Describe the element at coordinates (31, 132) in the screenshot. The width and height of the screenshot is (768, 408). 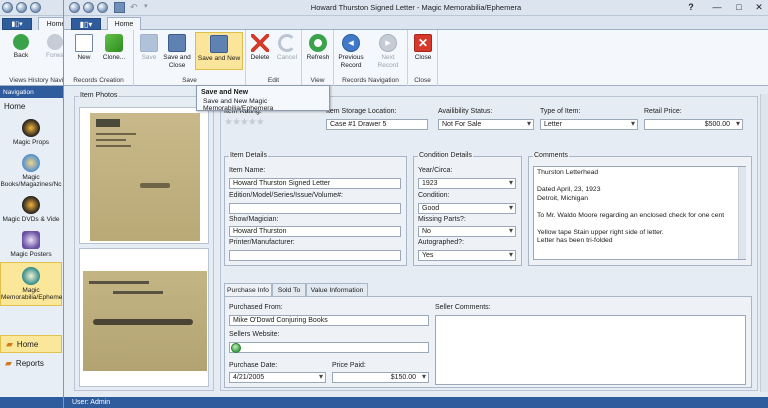
I see `nav-item-magic-props: Magic Props` at that location.